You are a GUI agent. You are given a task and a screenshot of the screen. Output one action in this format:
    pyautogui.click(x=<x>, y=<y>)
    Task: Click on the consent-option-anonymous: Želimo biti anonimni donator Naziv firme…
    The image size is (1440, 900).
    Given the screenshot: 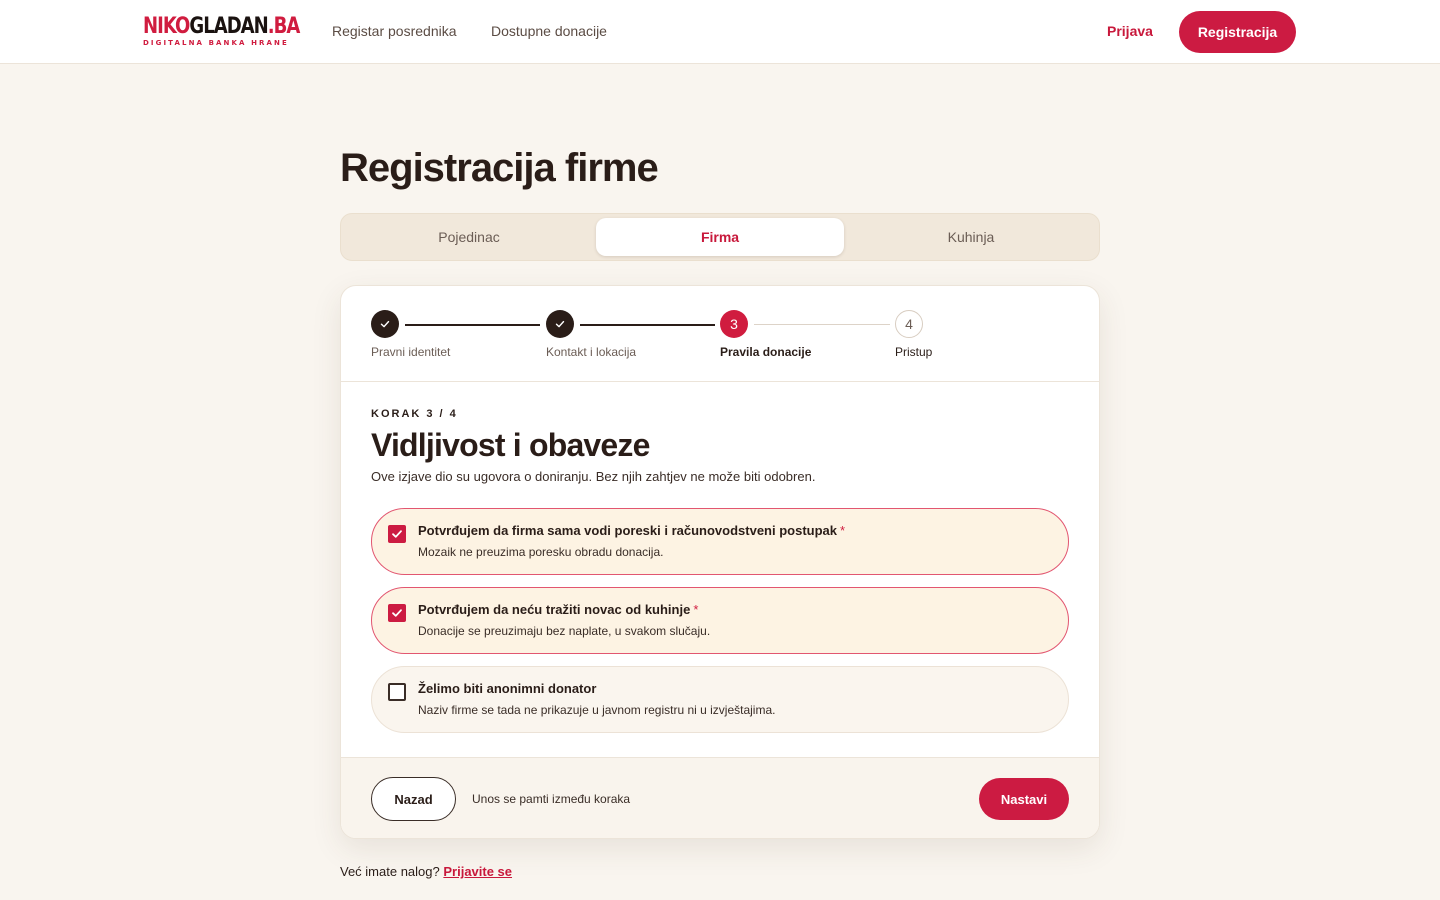 What is the action you would take?
    pyautogui.click(x=720, y=699)
    